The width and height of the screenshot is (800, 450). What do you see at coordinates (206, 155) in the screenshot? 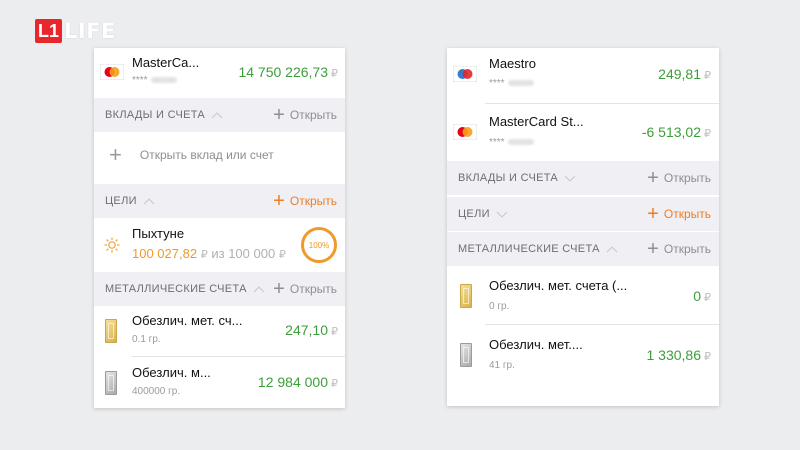
I see `open-deposit-label: Открыть вклад или счет` at bounding box center [206, 155].